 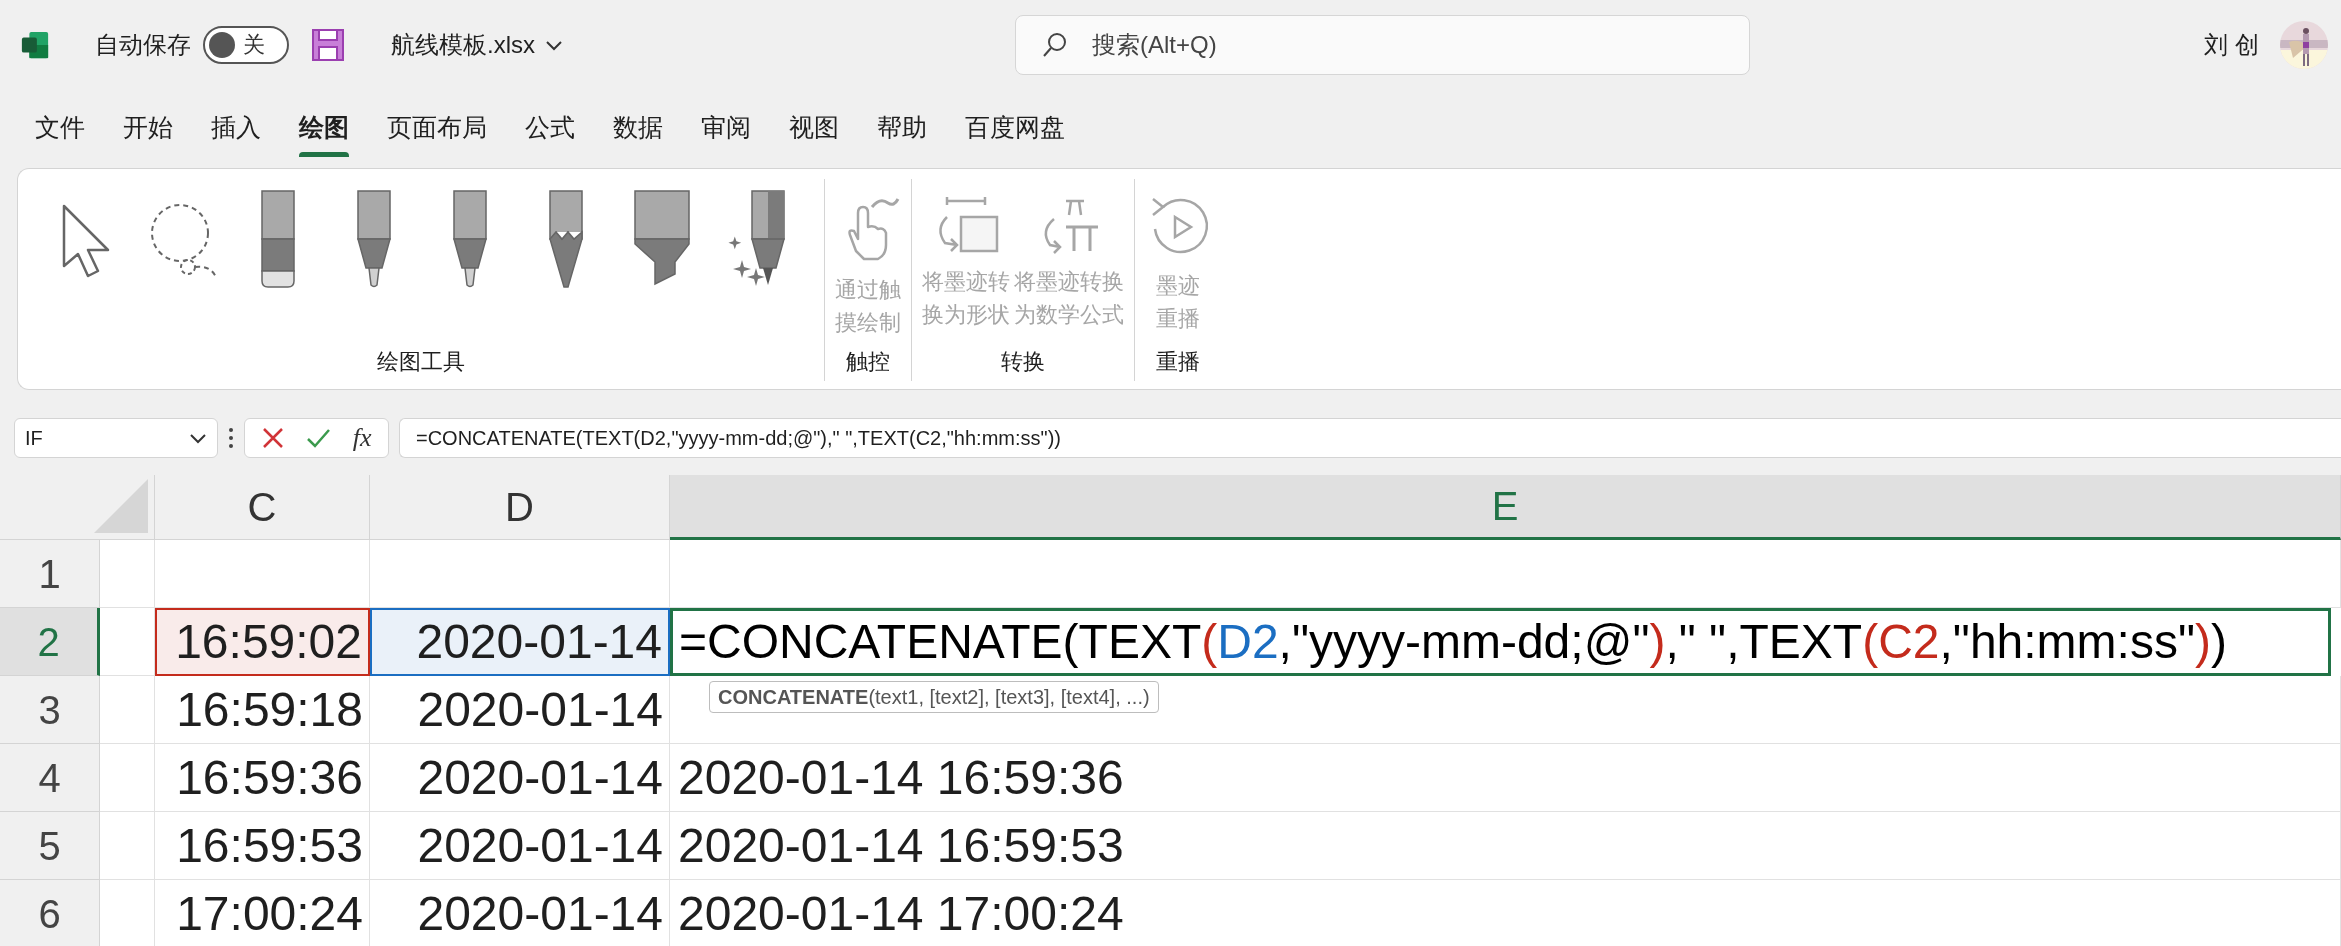 I want to click on ribbon-tab: 百度网盘, so click(x=1015, y=126).